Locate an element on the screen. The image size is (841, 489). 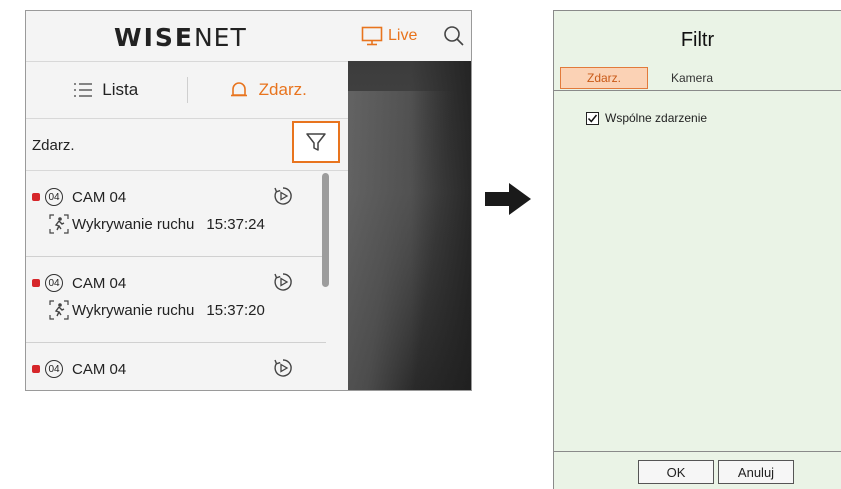
tab-events-label: Zdarz. is located at coordinates (282, 89).